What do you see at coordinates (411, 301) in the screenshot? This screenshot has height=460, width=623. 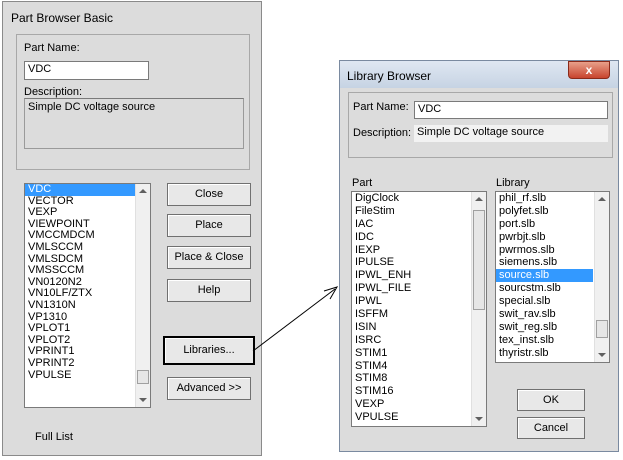 I see `lib-part-list-item: IPWL` at bounding box center [411, 301].